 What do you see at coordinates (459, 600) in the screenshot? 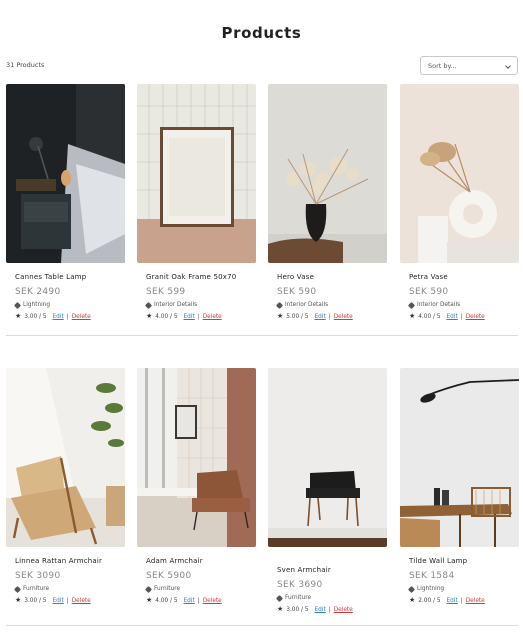
I see `product-meta: ★ 2.00 / 5 Edit | Delete` at bounding box center [459, 600].